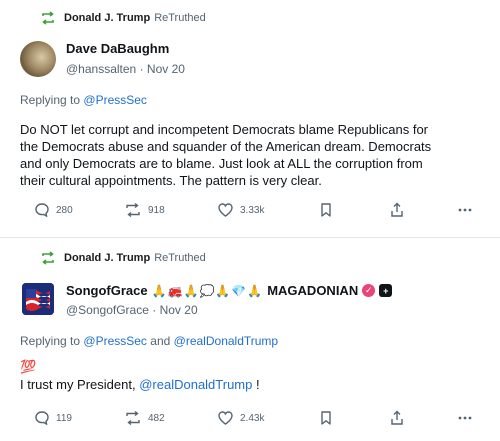 The width and height of the screenshot is (500, 441). I want to click on author-name-suffix: MAGADONIAN, so click(313, 290).